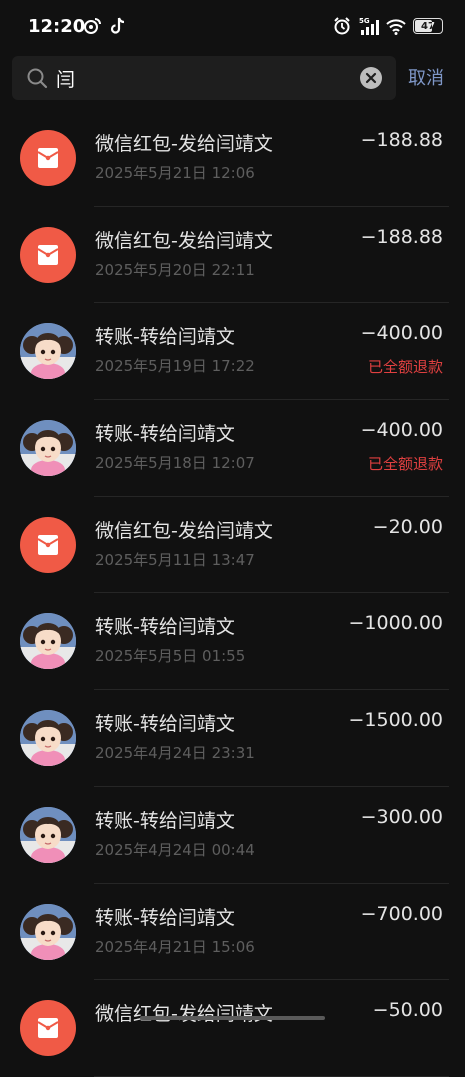  Describe the element at coordinates (37, 78) in the screenshot. I see `search-icon` at that location.